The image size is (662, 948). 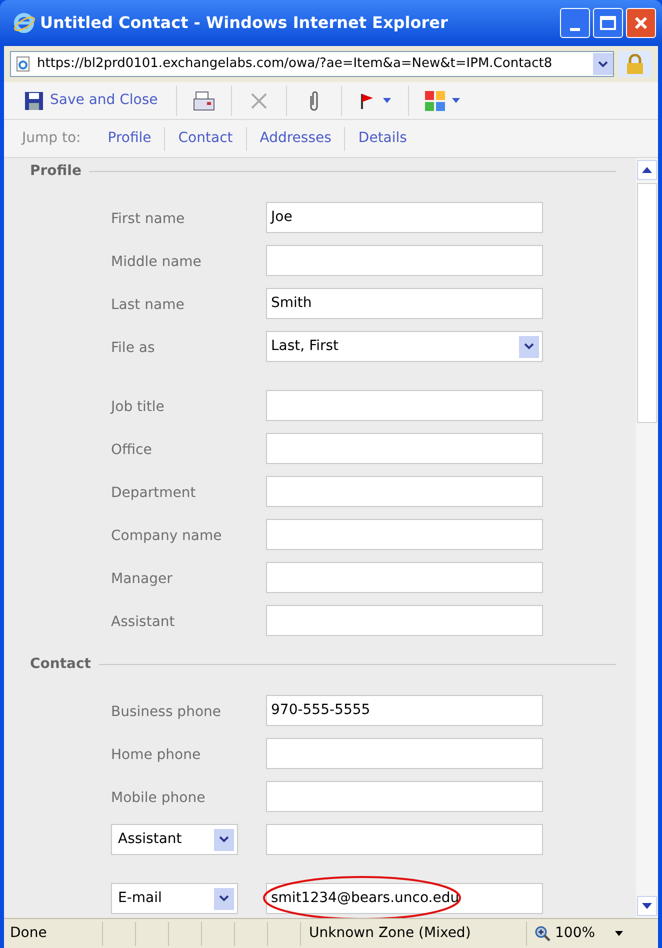 What do you see at coordinates (166, 712) in the screenshot?
I see `field-label: Business phone` at bounding box center [166, 712].